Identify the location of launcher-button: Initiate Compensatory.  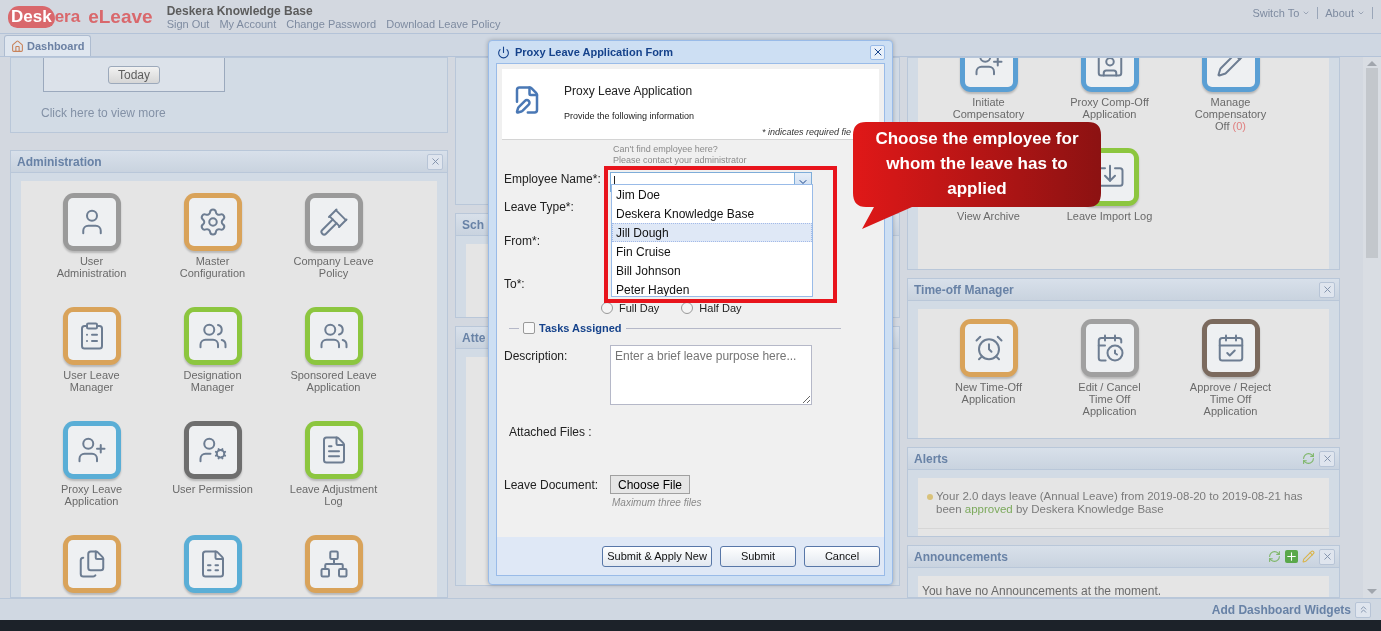
(988, 89).